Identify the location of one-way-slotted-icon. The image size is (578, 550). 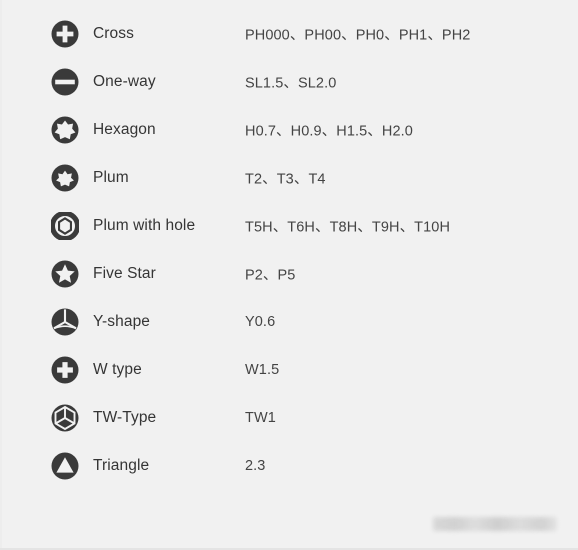
(65, 82).